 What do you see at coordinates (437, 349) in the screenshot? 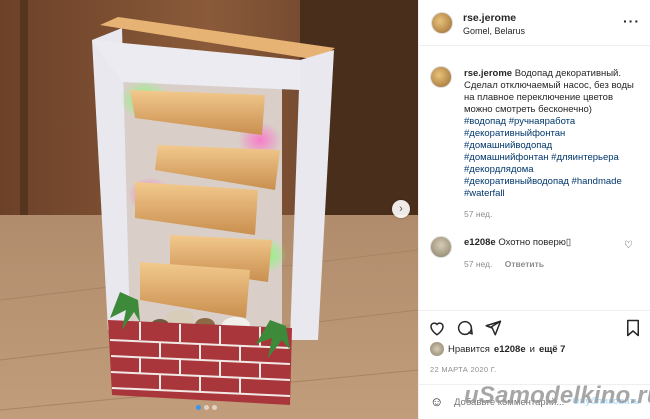
I see `liker-avatar` at bounding box center [437, 349].